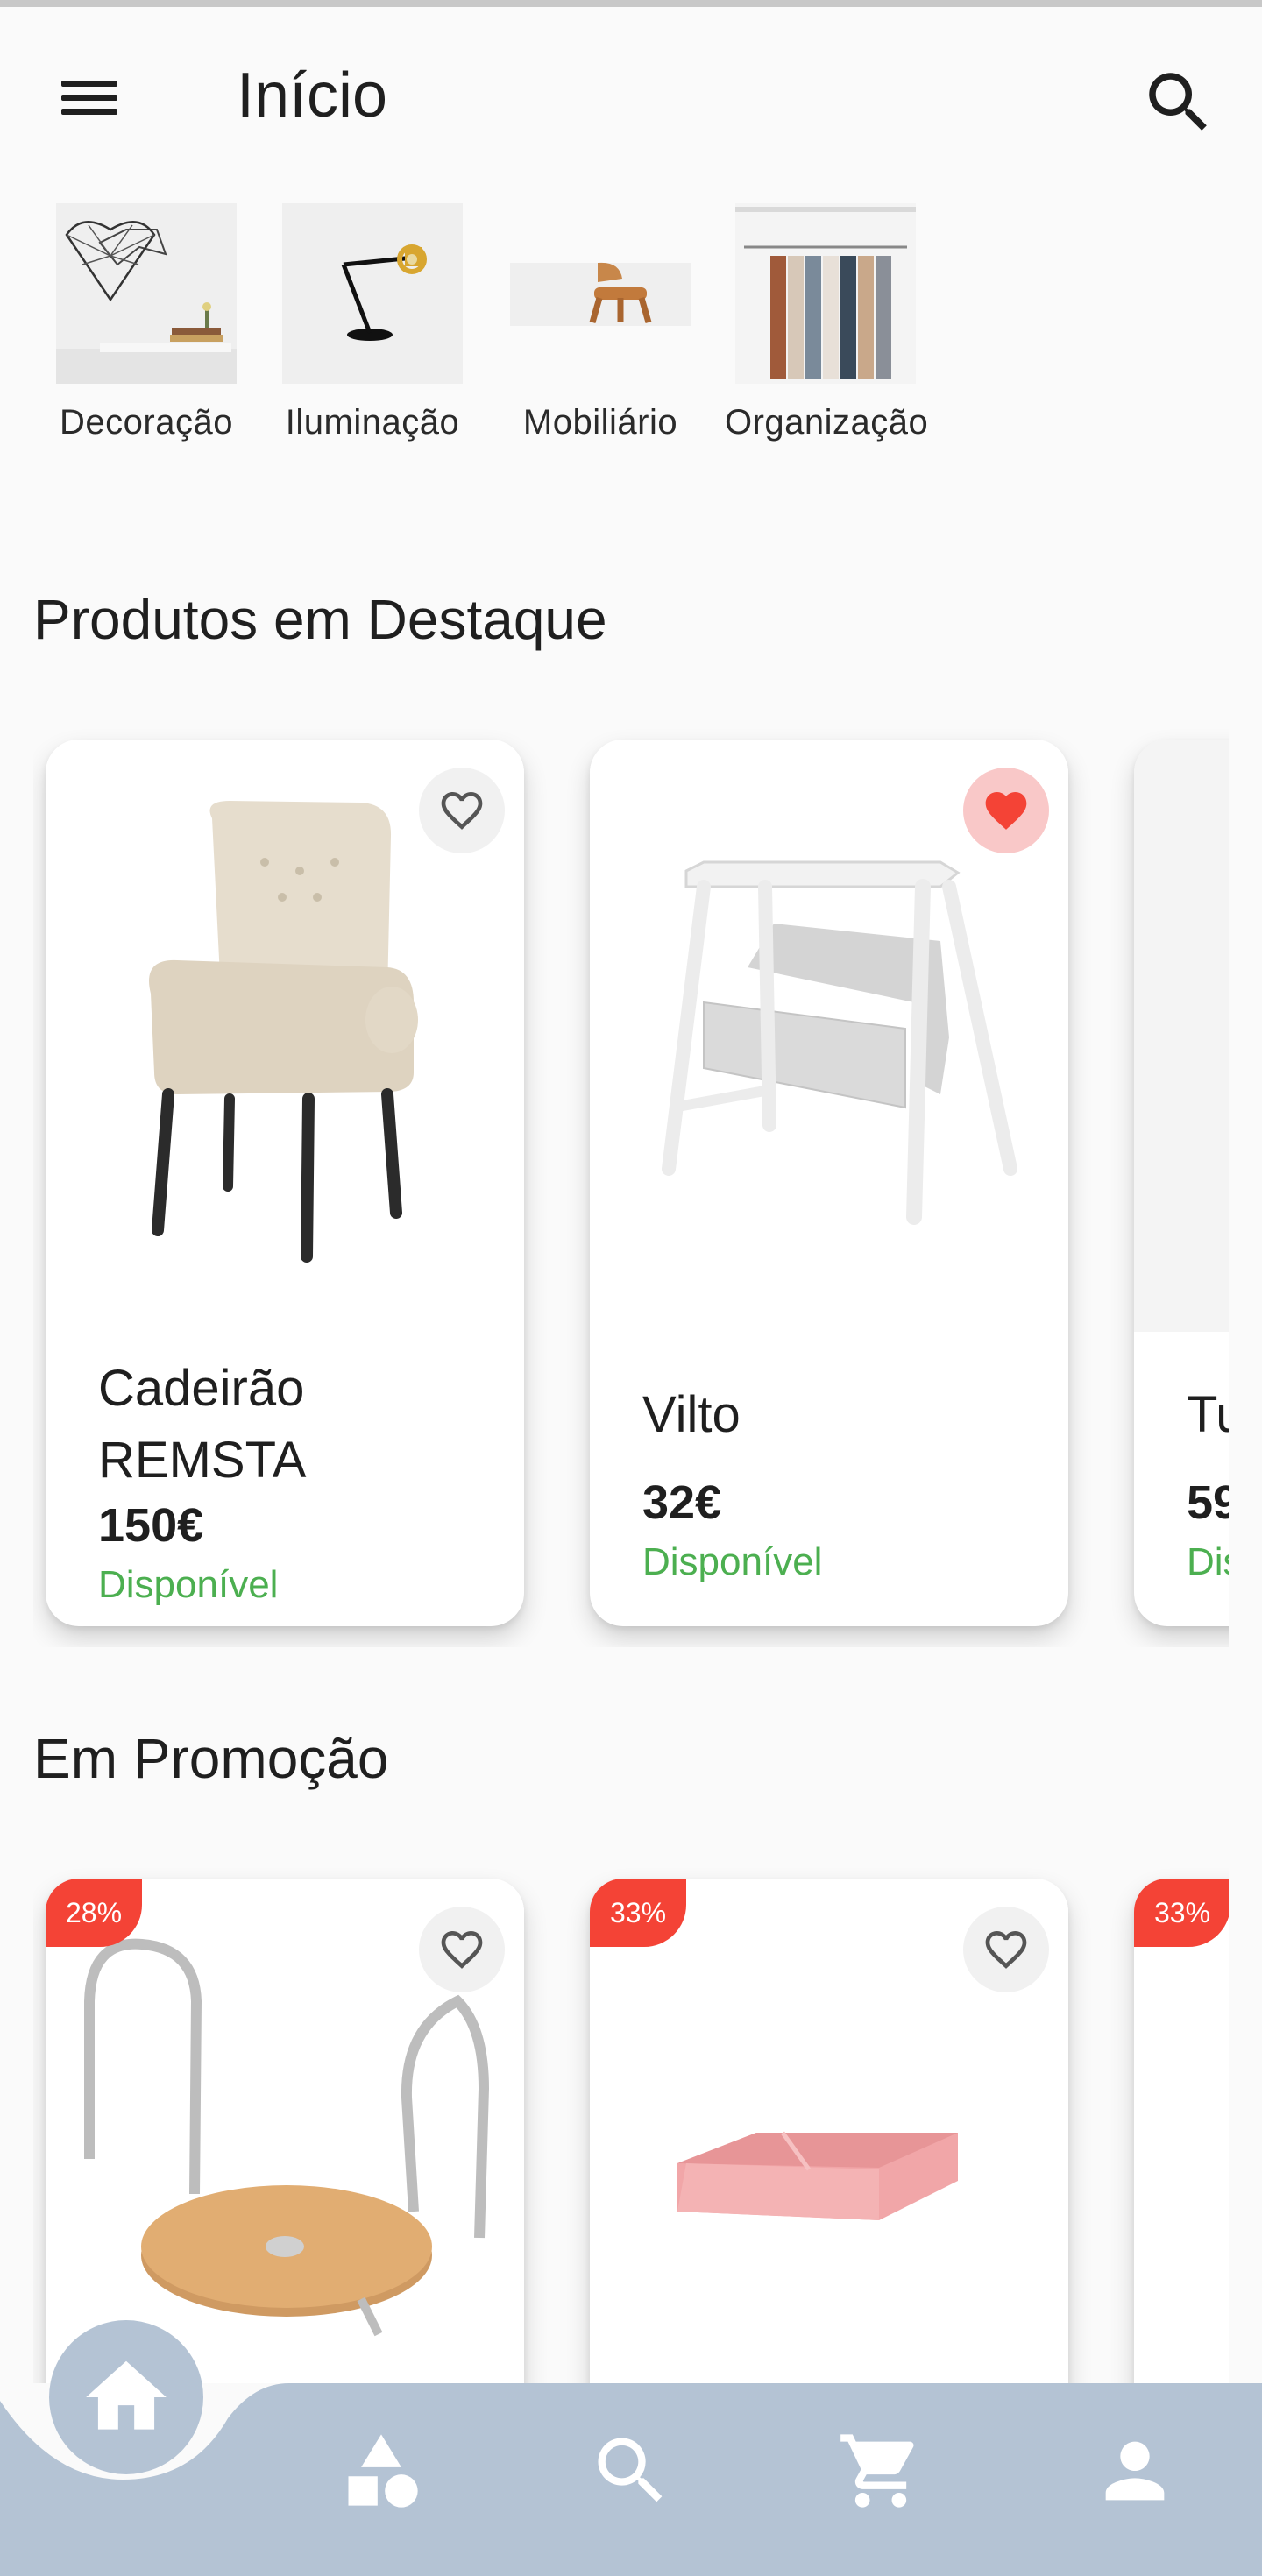  What do you see at coordinates (372, 422) in the screenshot?
I see `category-label: Iluminação` at bounding box center [372, 422].